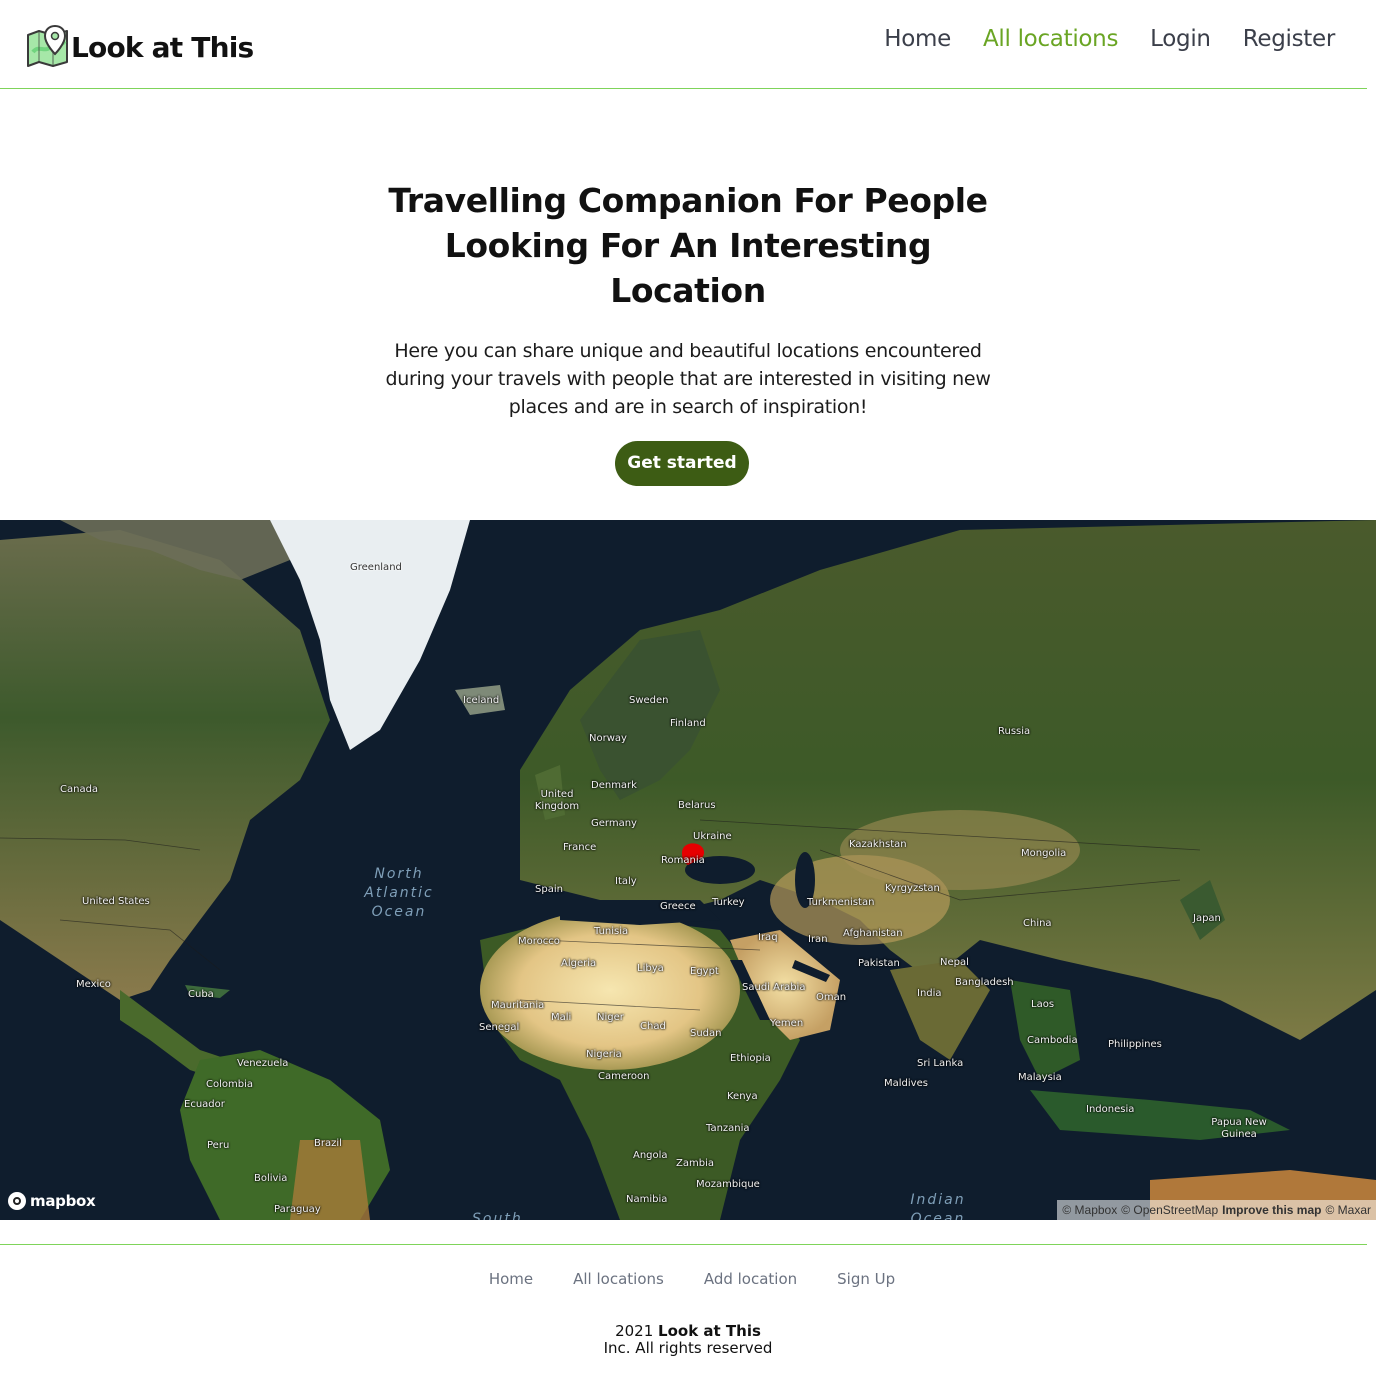  I want to click on map-label: Spain, so click(549, 889).